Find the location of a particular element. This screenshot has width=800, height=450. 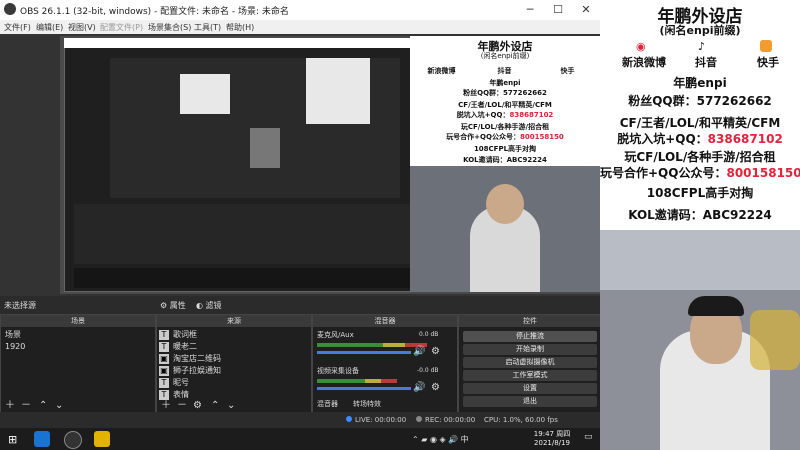

scene-item: 场景 is located at coordinates (13, 335).